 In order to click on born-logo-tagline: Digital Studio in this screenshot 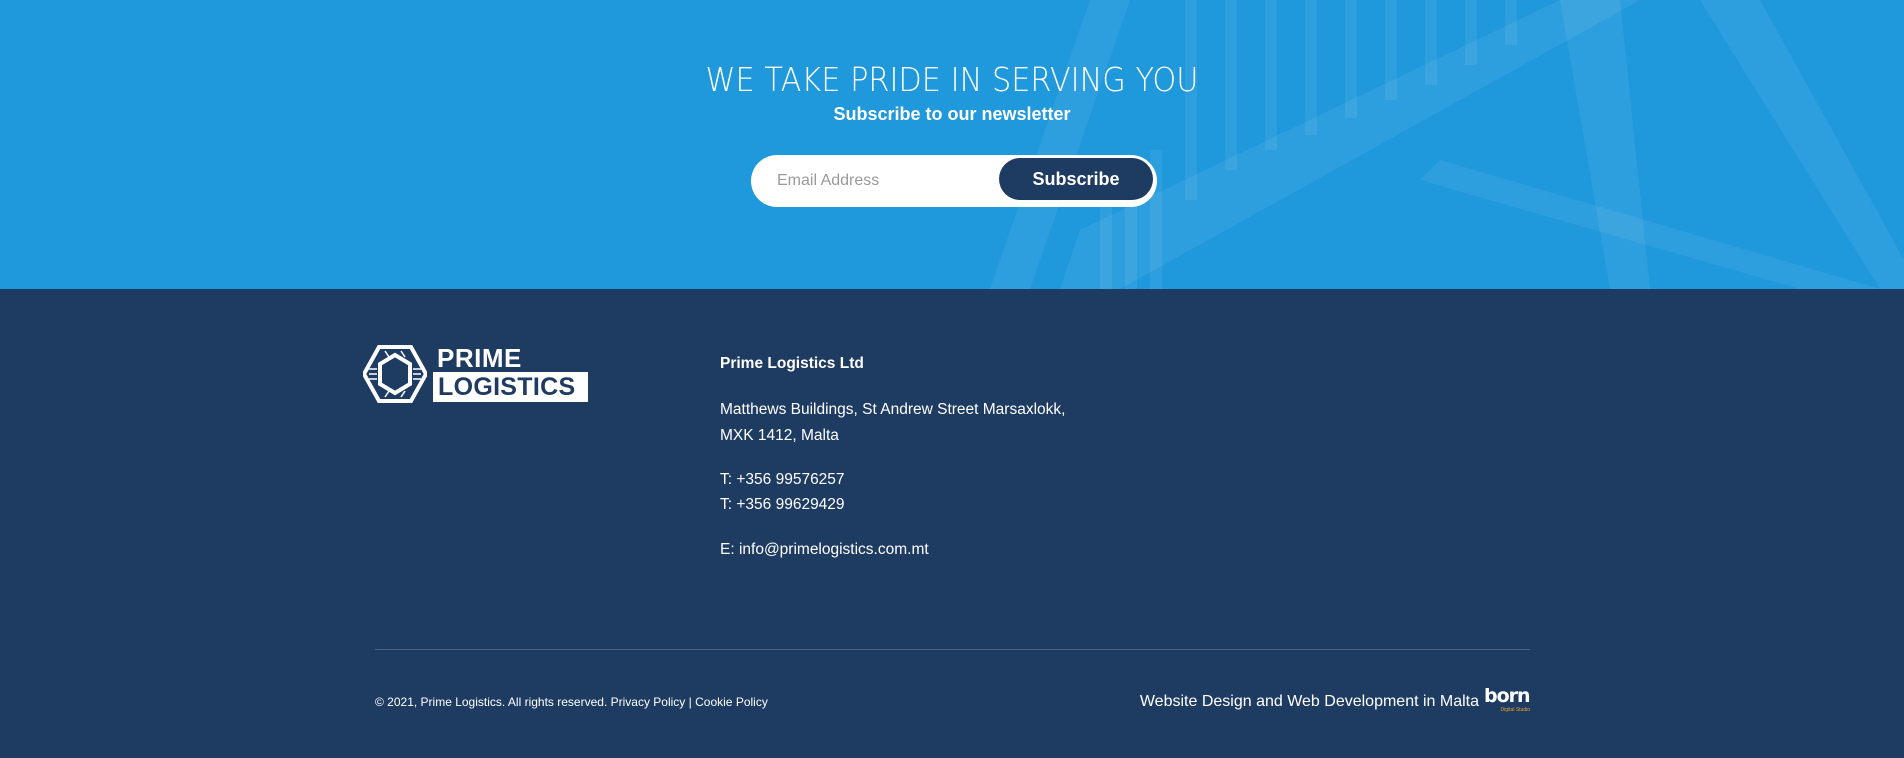, I will do `click(1515, 710)`.